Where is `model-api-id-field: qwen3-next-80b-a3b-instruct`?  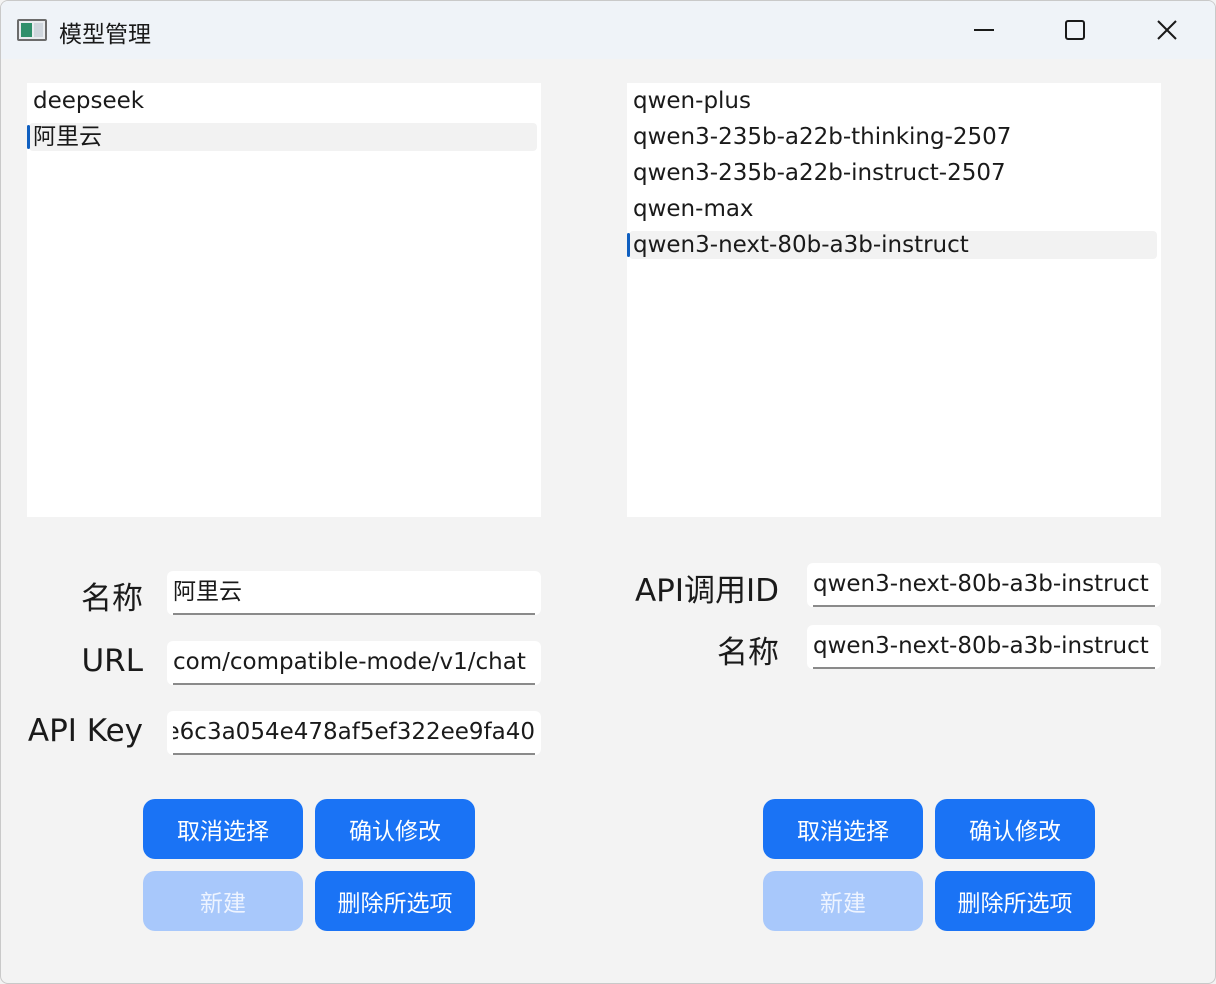 model-api-id-field: qwen3-next-80b-a3b-instruct is located at coordinates (984, 585).